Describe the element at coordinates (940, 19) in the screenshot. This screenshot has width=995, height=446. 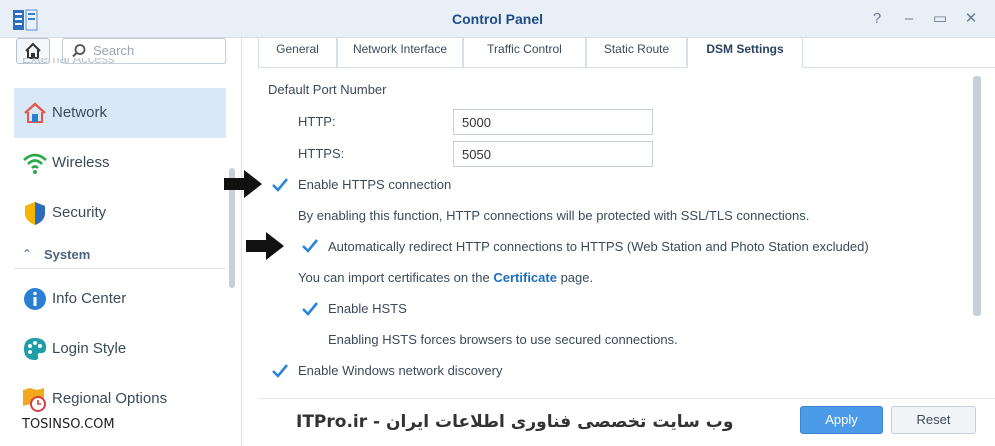
I see `maximize-button: ▭` at that location.